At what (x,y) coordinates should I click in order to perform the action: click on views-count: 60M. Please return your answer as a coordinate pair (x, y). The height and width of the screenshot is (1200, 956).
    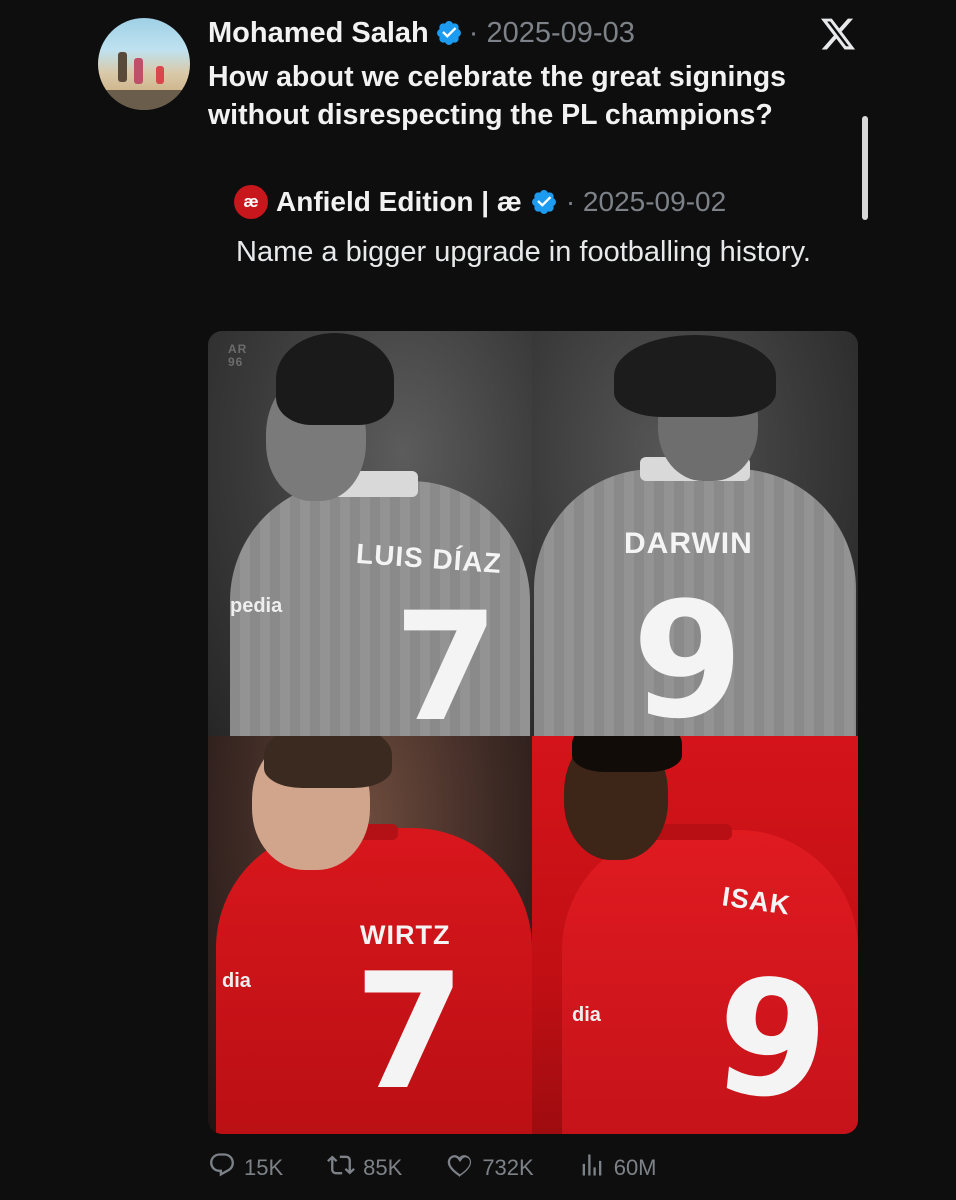
    Looking at the image, I should click on (635, 1167).